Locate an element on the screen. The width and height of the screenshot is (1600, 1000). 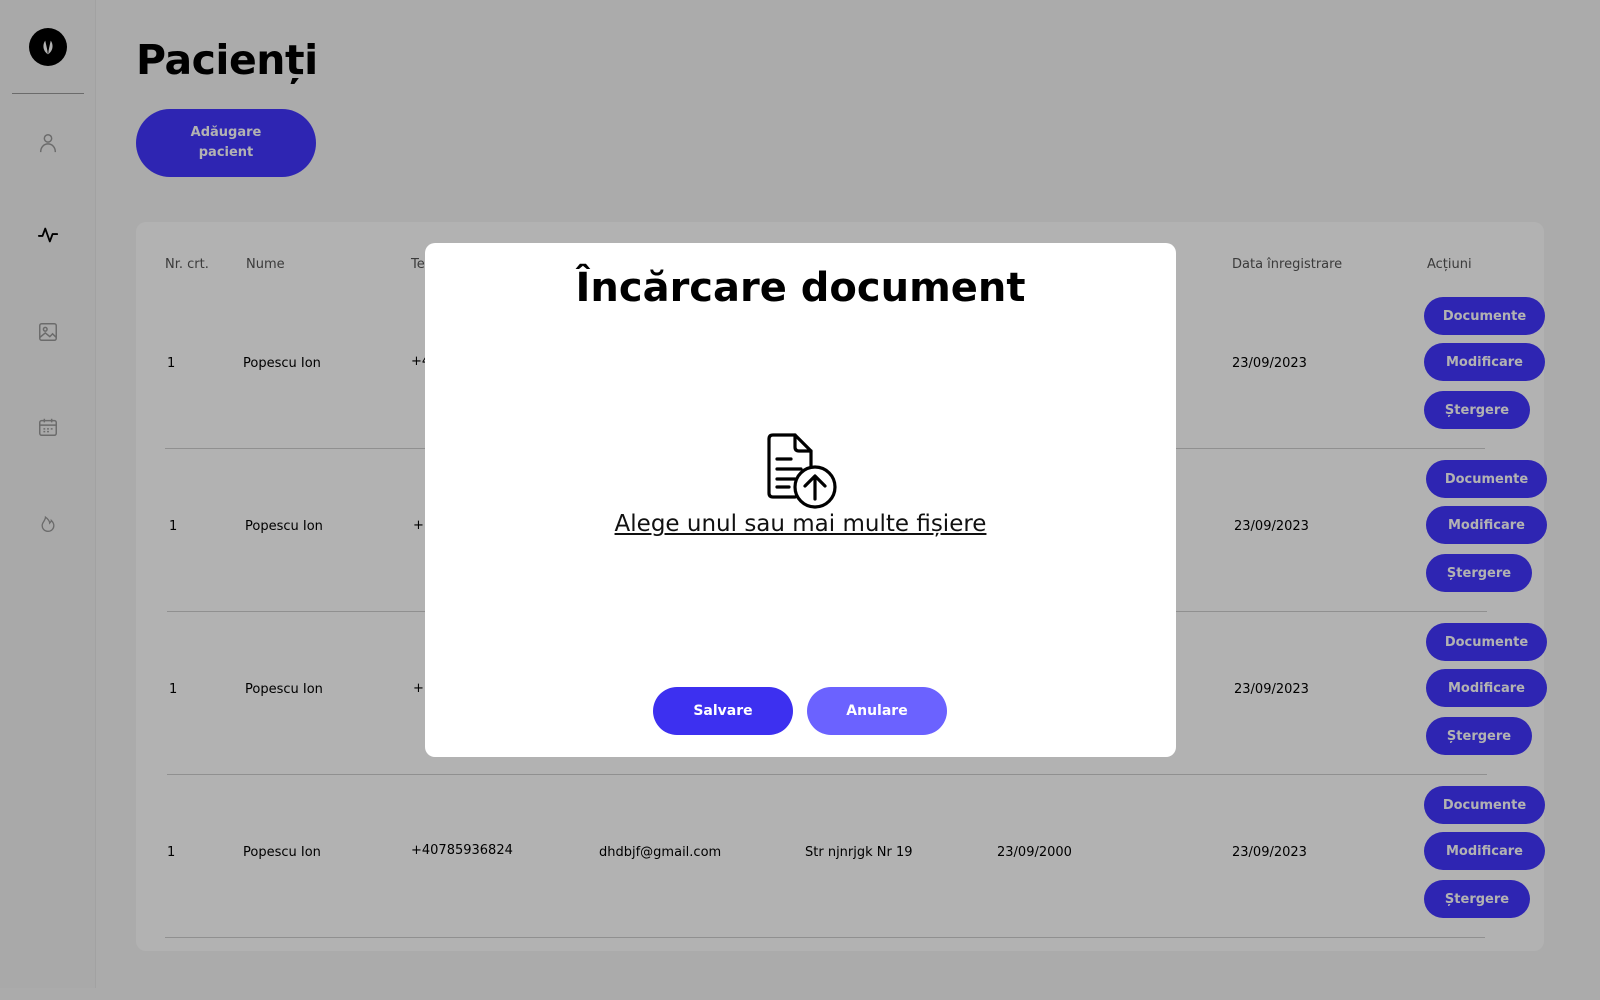
save-button: Salvare is located at coordinates (723, 711).